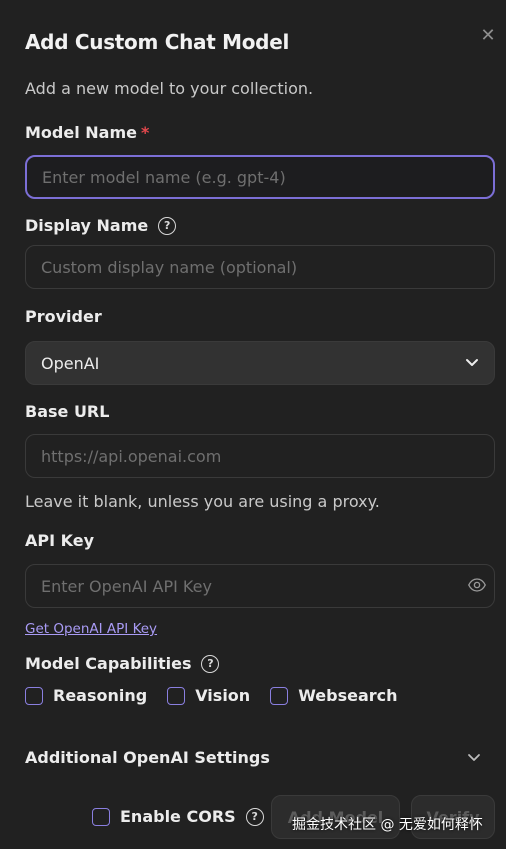  What do you see at coordinates (260, 586) in the screenshot?
I see `api-key-input` at bounding box center [260, 586].